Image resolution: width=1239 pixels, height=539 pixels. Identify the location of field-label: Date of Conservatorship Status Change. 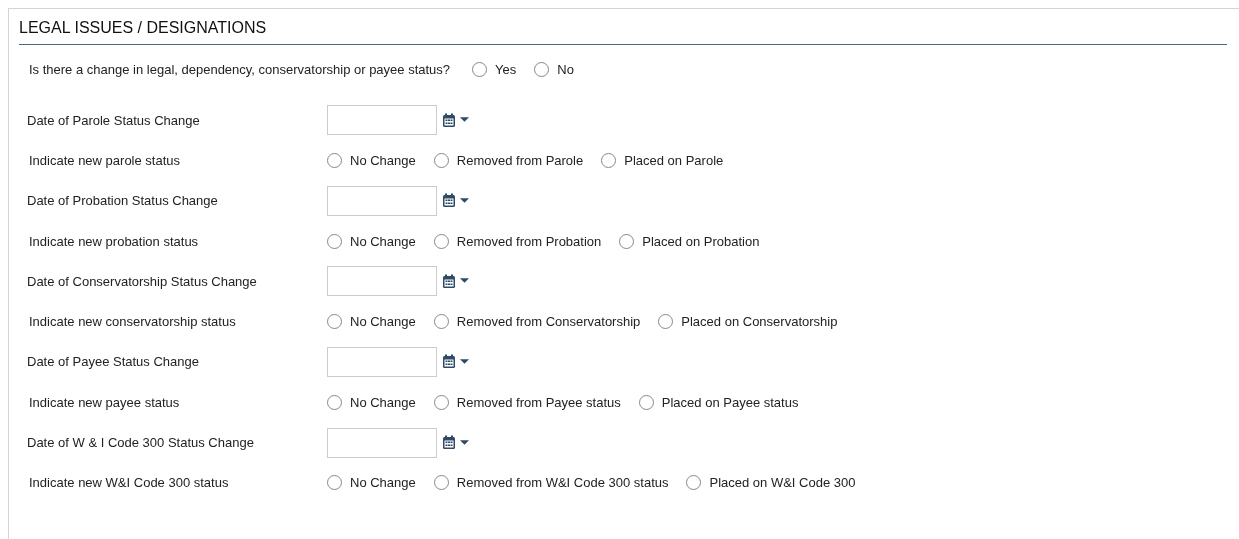
(142, 281).